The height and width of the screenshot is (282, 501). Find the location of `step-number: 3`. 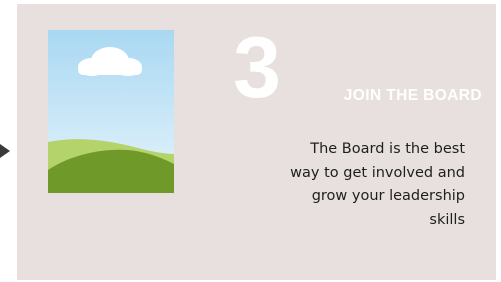

step-number: 3 is located at coordinates (257, 68).